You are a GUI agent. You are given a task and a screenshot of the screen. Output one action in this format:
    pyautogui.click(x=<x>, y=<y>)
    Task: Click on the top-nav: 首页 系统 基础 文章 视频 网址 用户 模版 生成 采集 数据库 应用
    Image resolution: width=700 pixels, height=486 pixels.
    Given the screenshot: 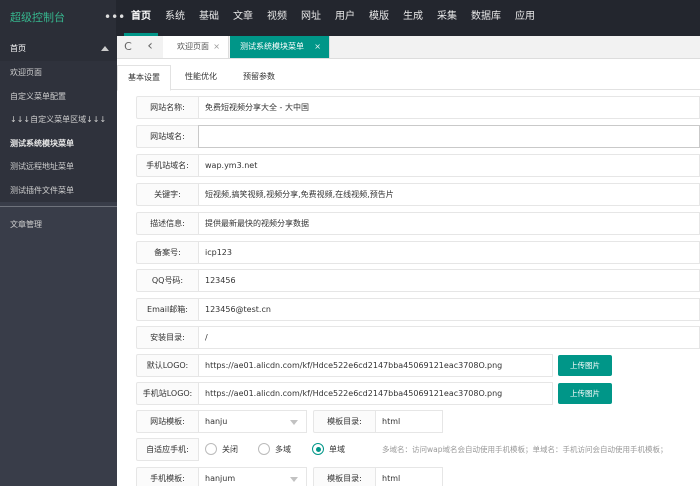 What is the action you would take?
    pyautogui.click(x=333, y=18)
    